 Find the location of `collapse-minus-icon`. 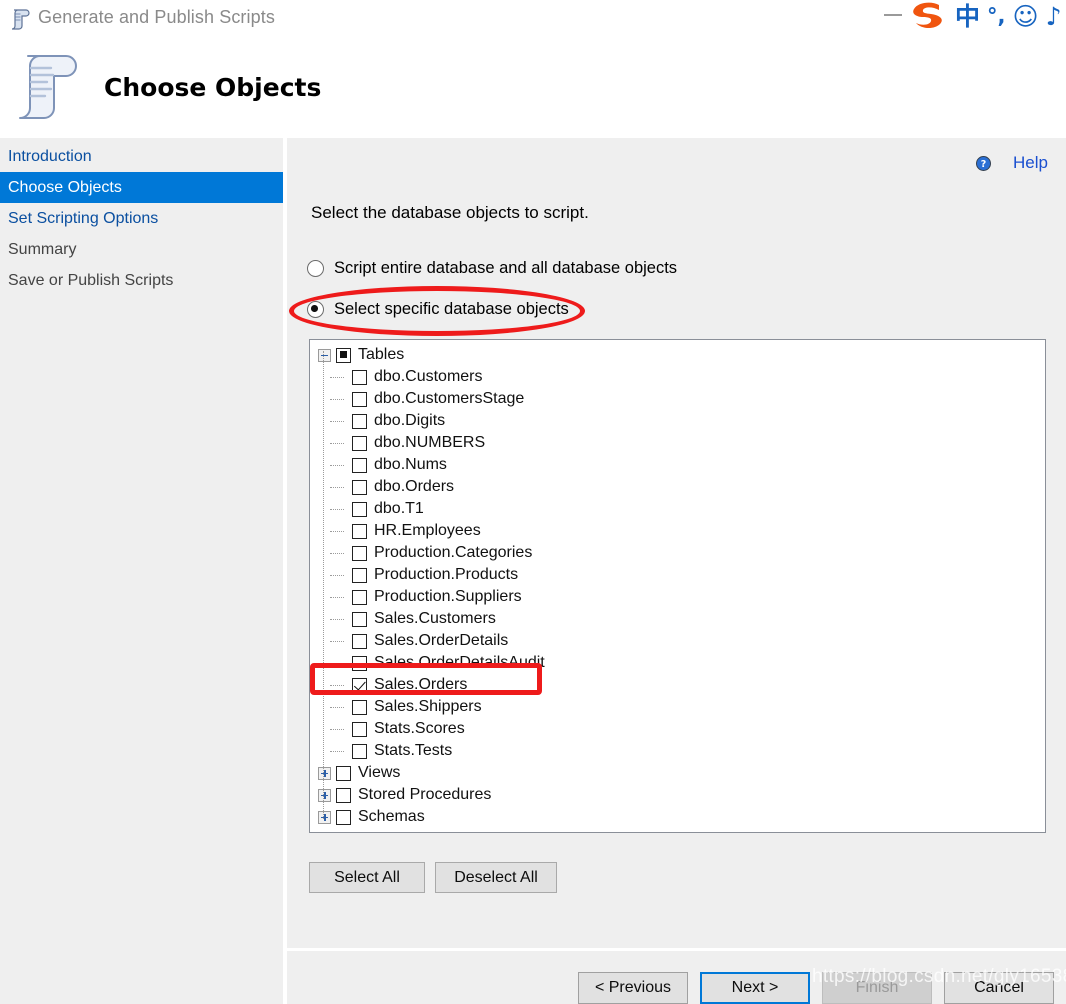

collapse-minus-icon is located at coordinates (324, 355).